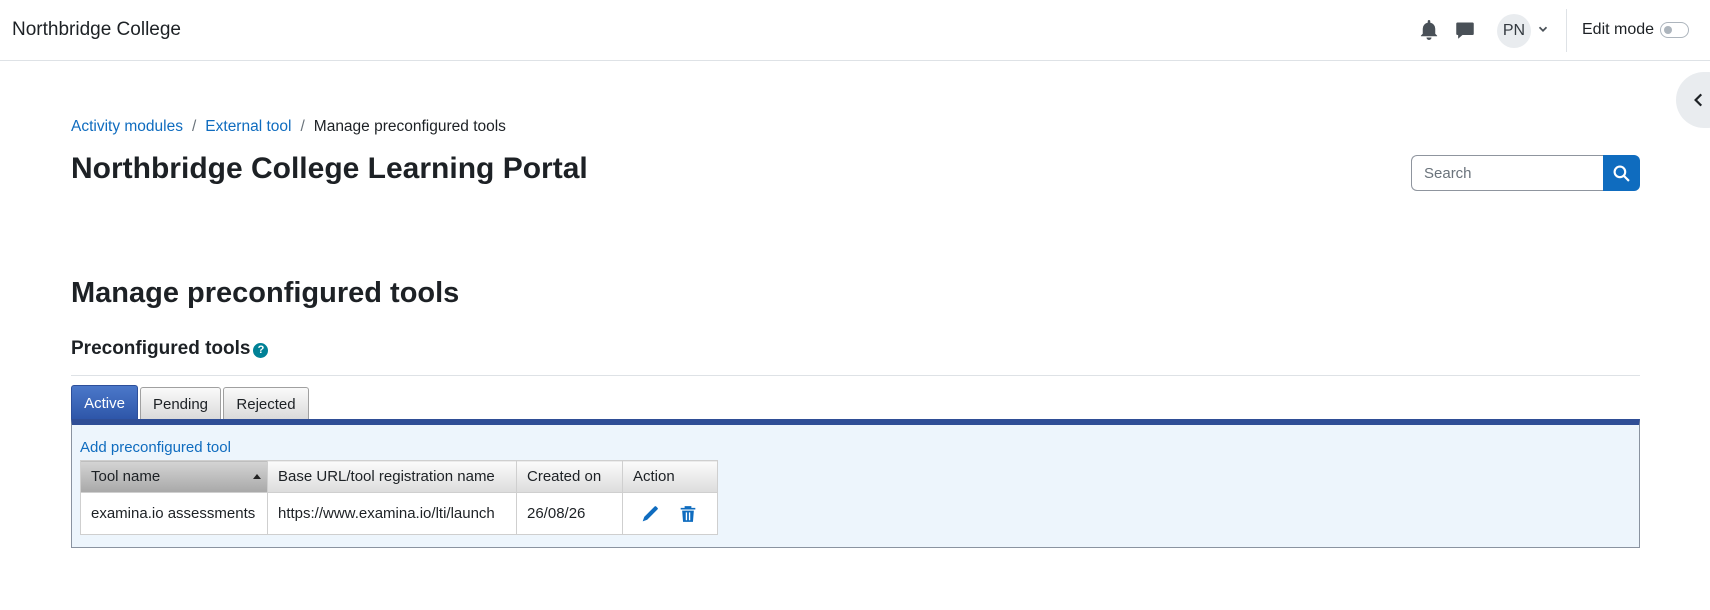  I want to click on main-heading: Manage preconfigured tools, so click(265, 293).